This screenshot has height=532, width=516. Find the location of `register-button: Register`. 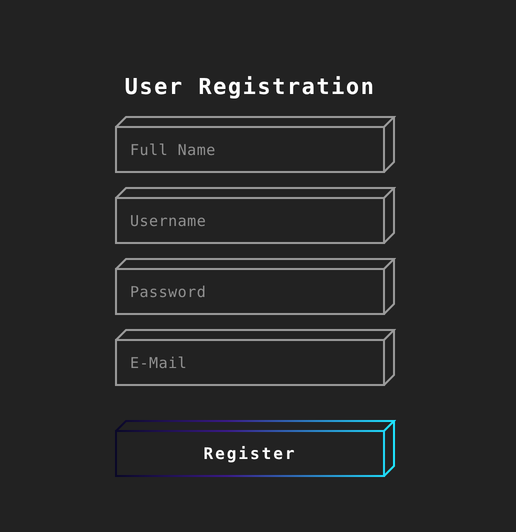

register-button: Register is located at coordinates (255, 448).